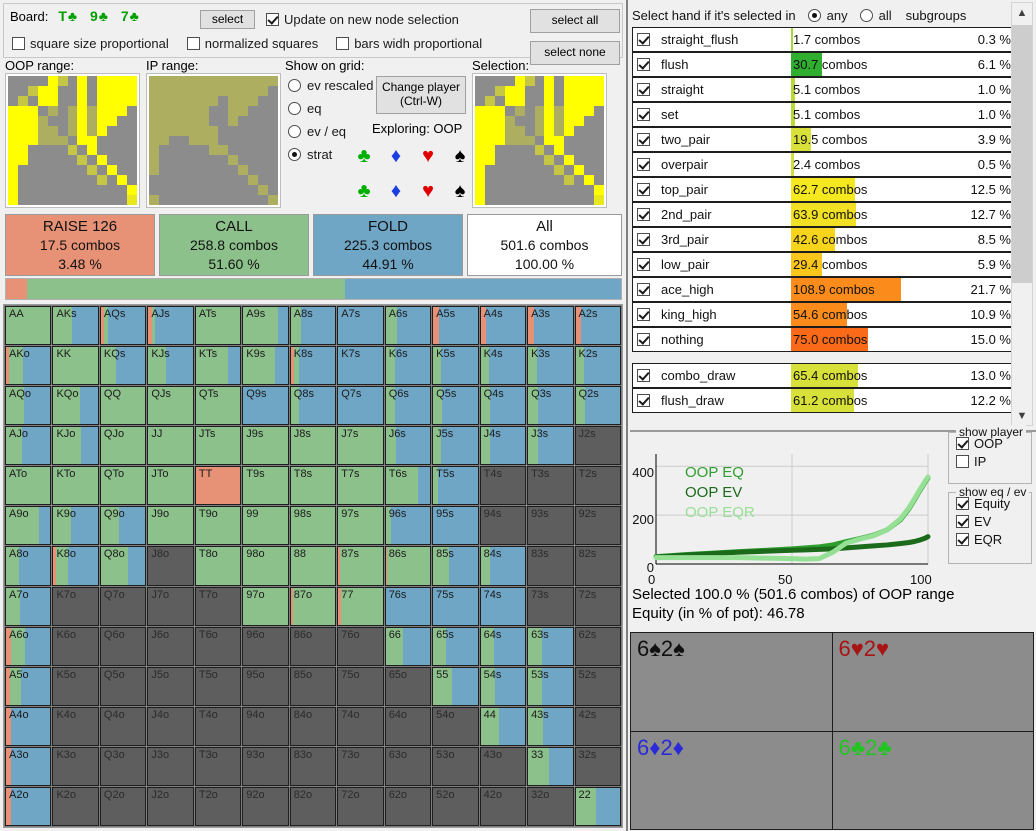  I want to click on hand-cell-K9o: K9o, so click(75, 526).